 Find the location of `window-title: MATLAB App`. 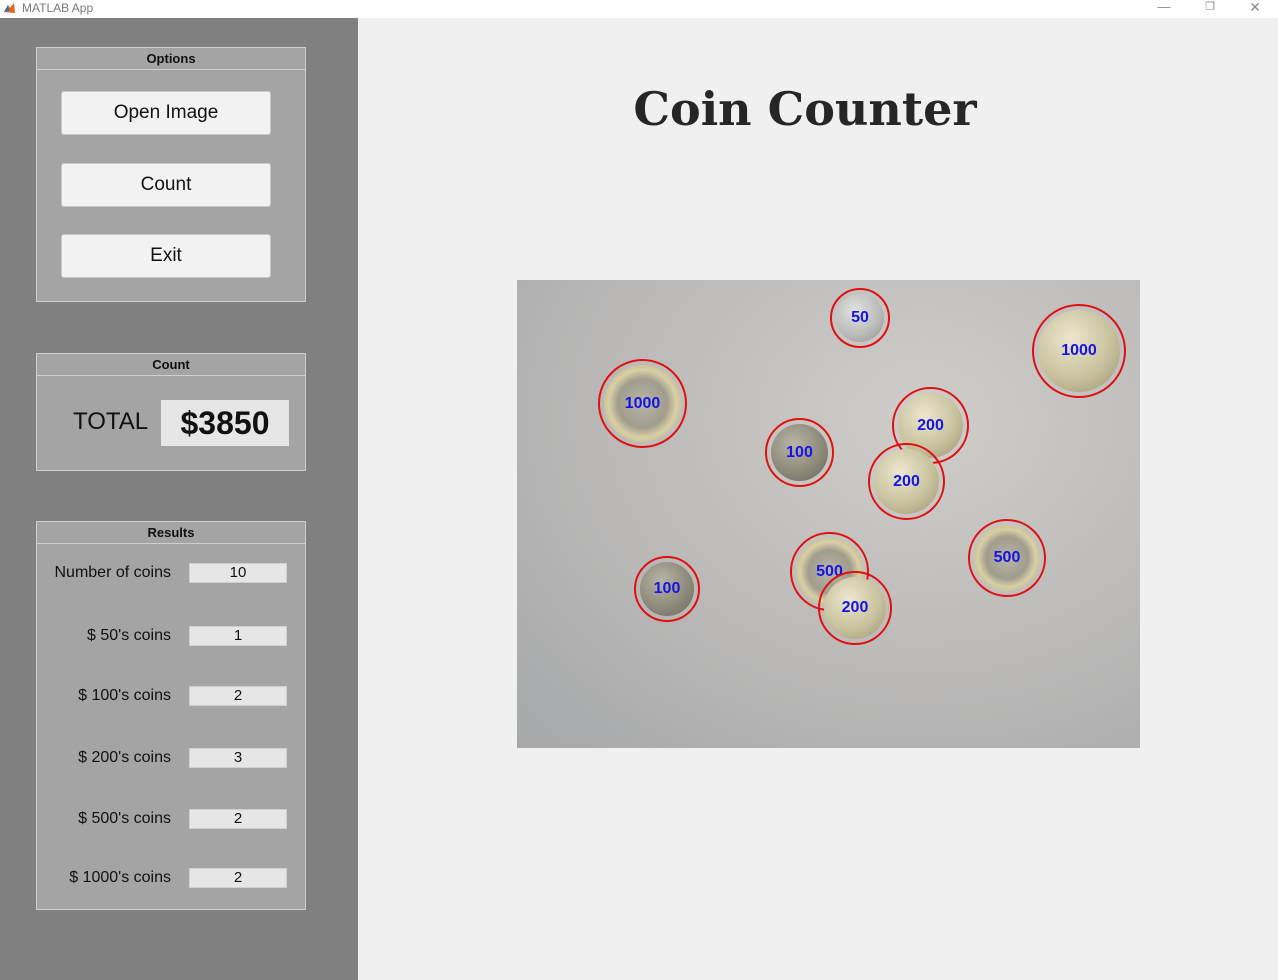

window-title: MATLAB App is located at coordinates (58, 8).